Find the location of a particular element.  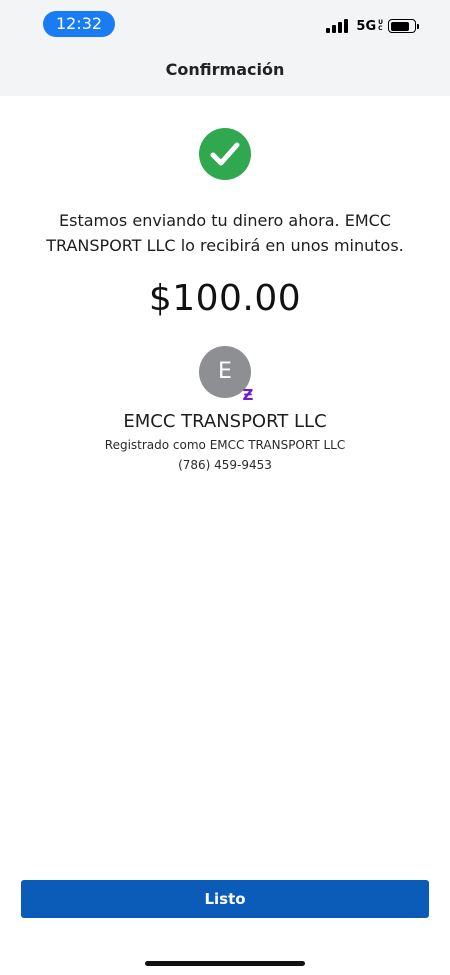

done-button: Listo is located at coordinates (225, 899).